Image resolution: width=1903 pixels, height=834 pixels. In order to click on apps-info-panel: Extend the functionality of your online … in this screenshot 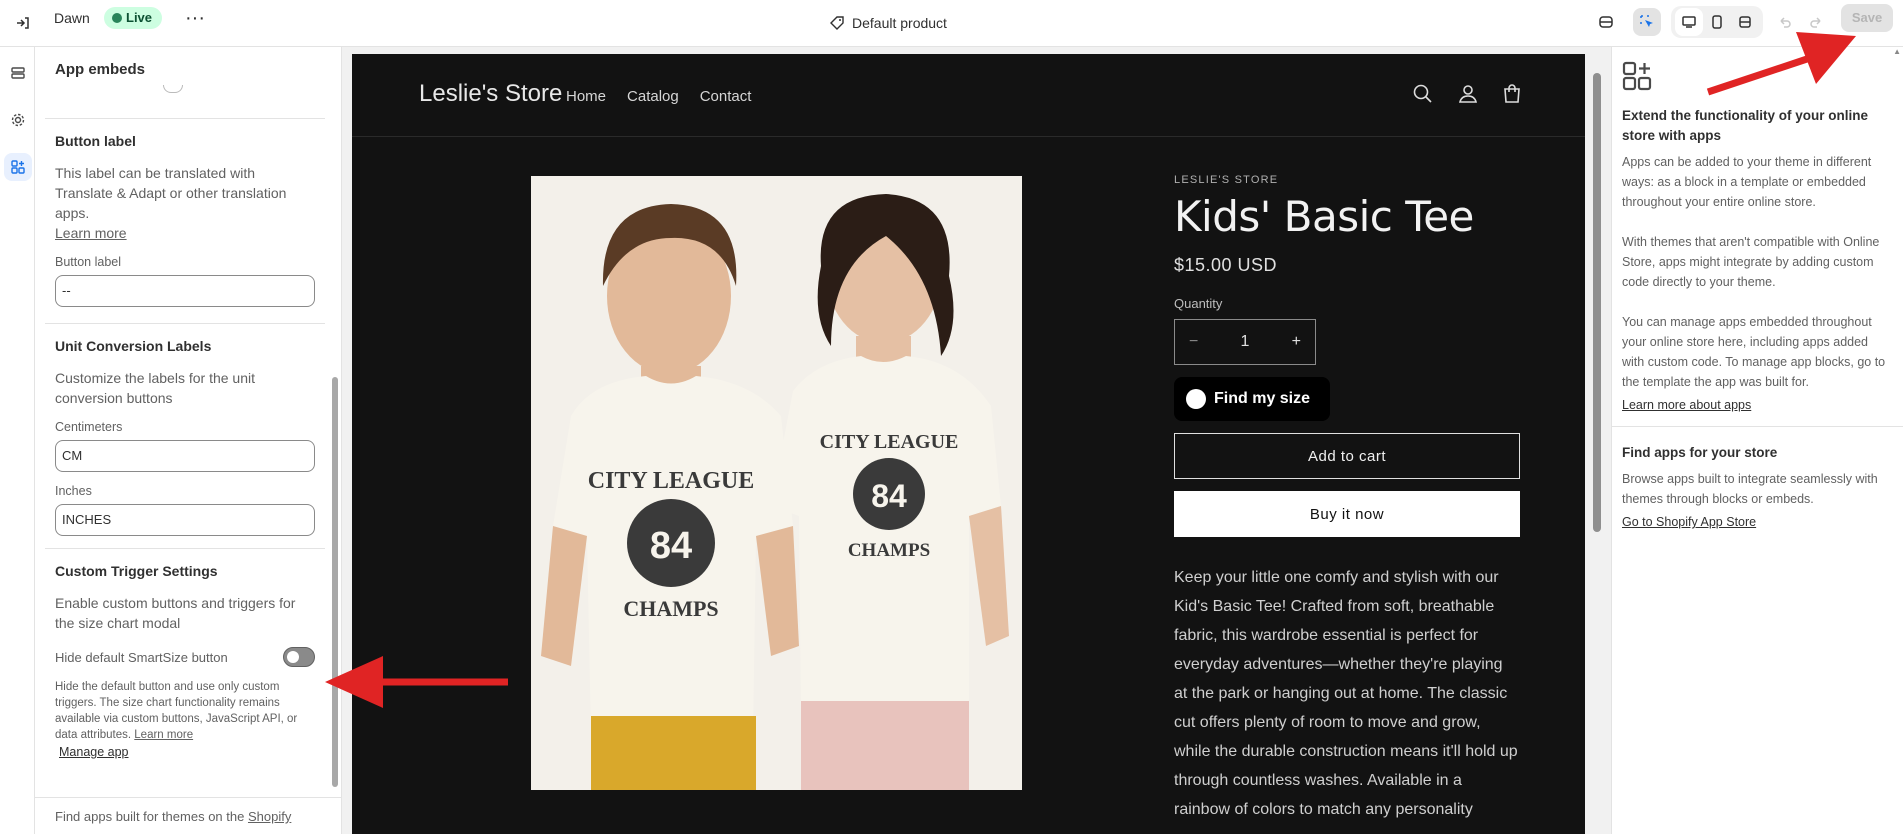, I will do `click(1757, 440)`.